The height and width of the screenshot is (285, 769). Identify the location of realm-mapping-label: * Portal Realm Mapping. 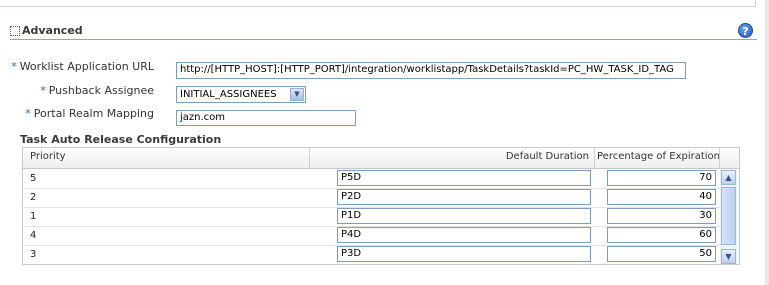
(89, 113).